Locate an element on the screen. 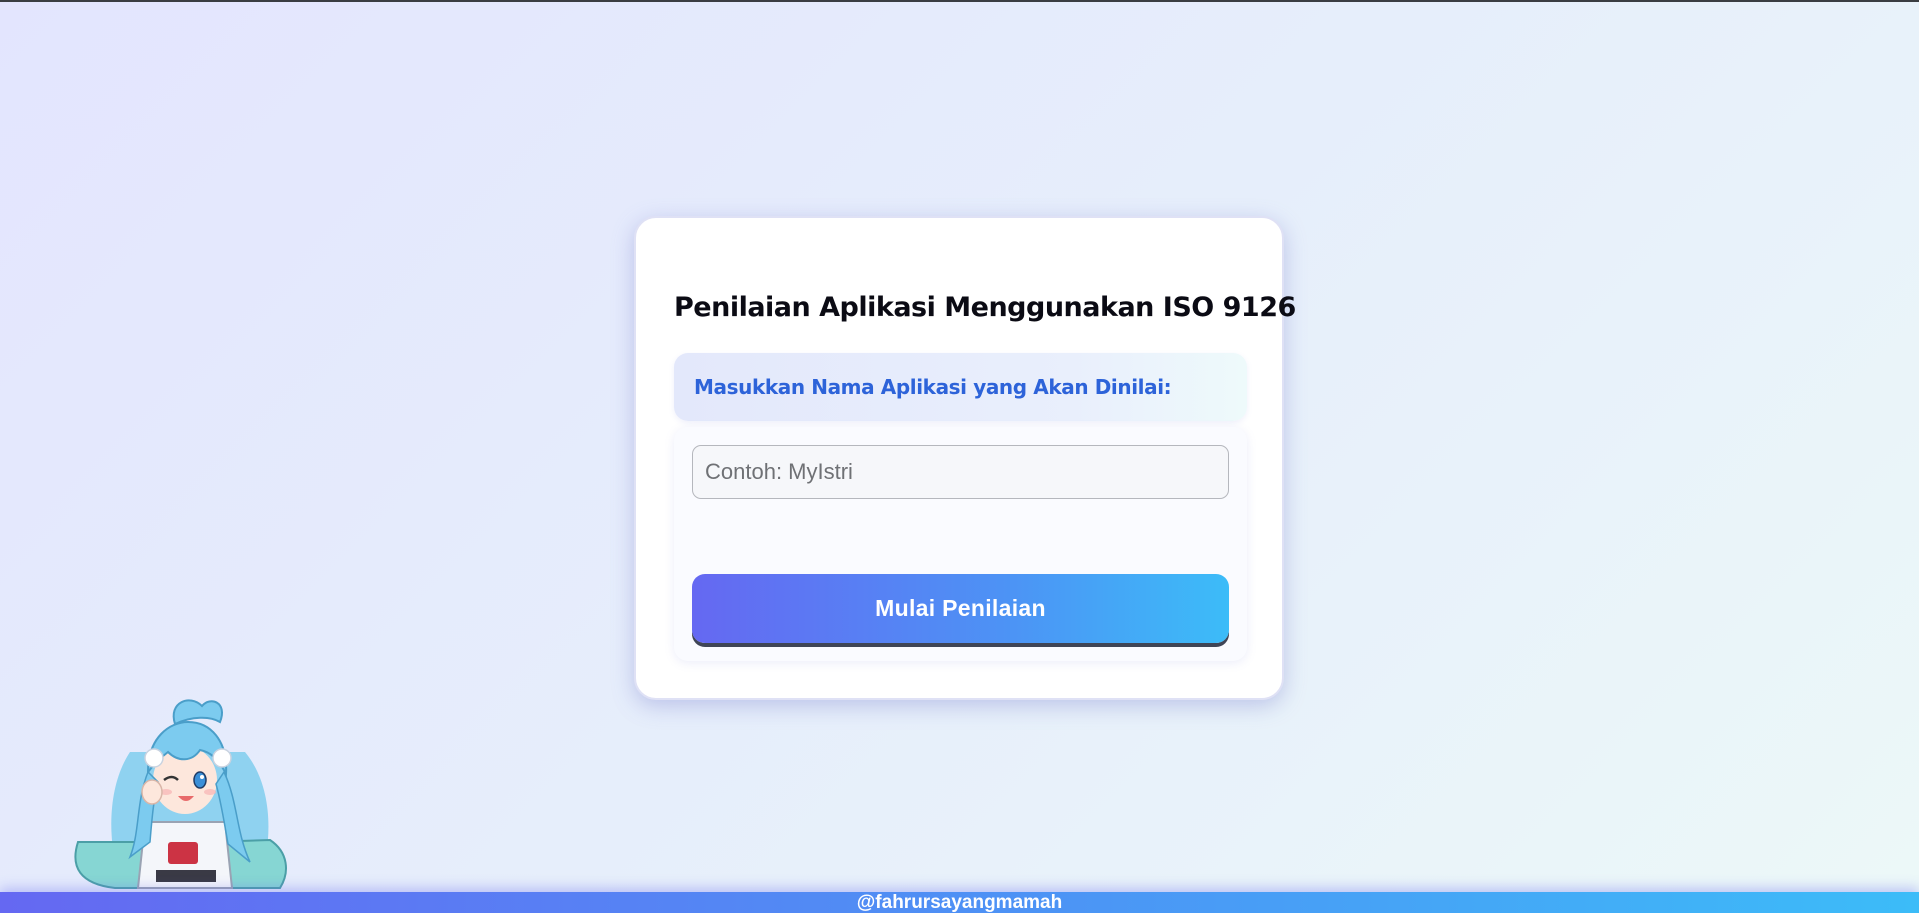 The width and height of the screenshot is (1919, 913). mascot-ribbon-right is located at coordinates (222, 758).